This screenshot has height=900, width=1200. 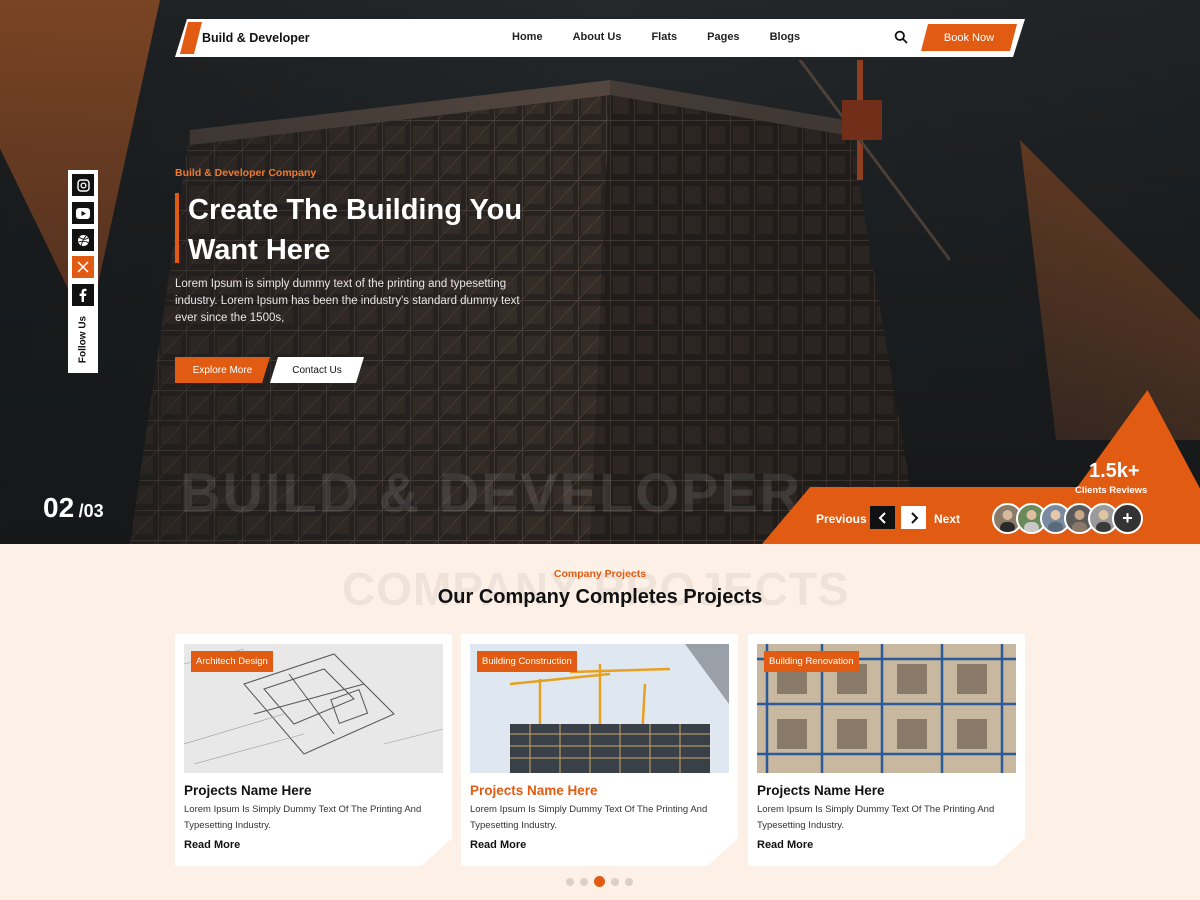 What do you see at coordinates (723, 37) in the screenshot?
I see `nav-link-pages: Pages` at bounding box center [723, 37].